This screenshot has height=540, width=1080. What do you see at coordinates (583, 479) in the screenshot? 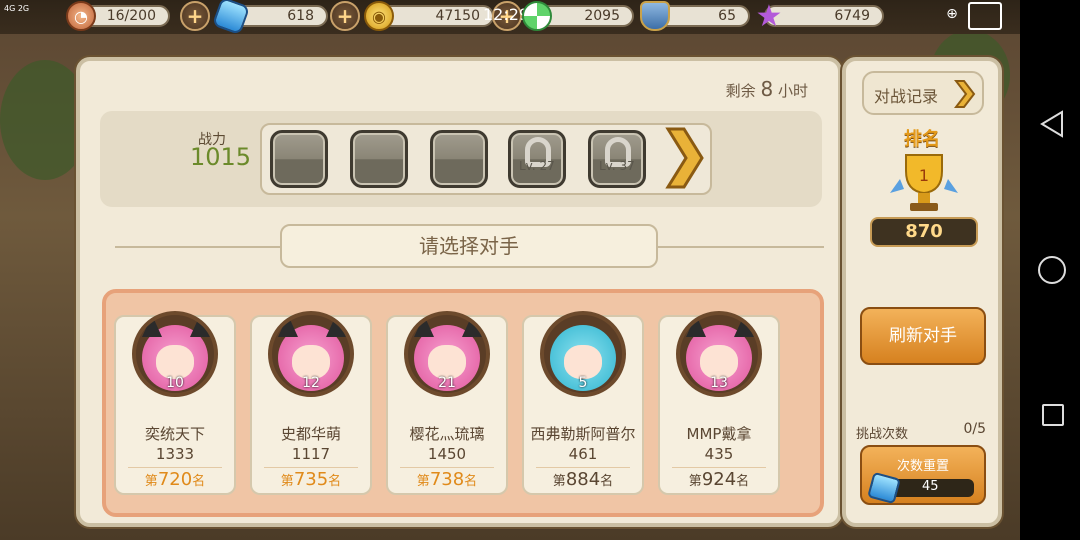
I see `opponent-rank: 第884名` at bounding box center [583, 479].